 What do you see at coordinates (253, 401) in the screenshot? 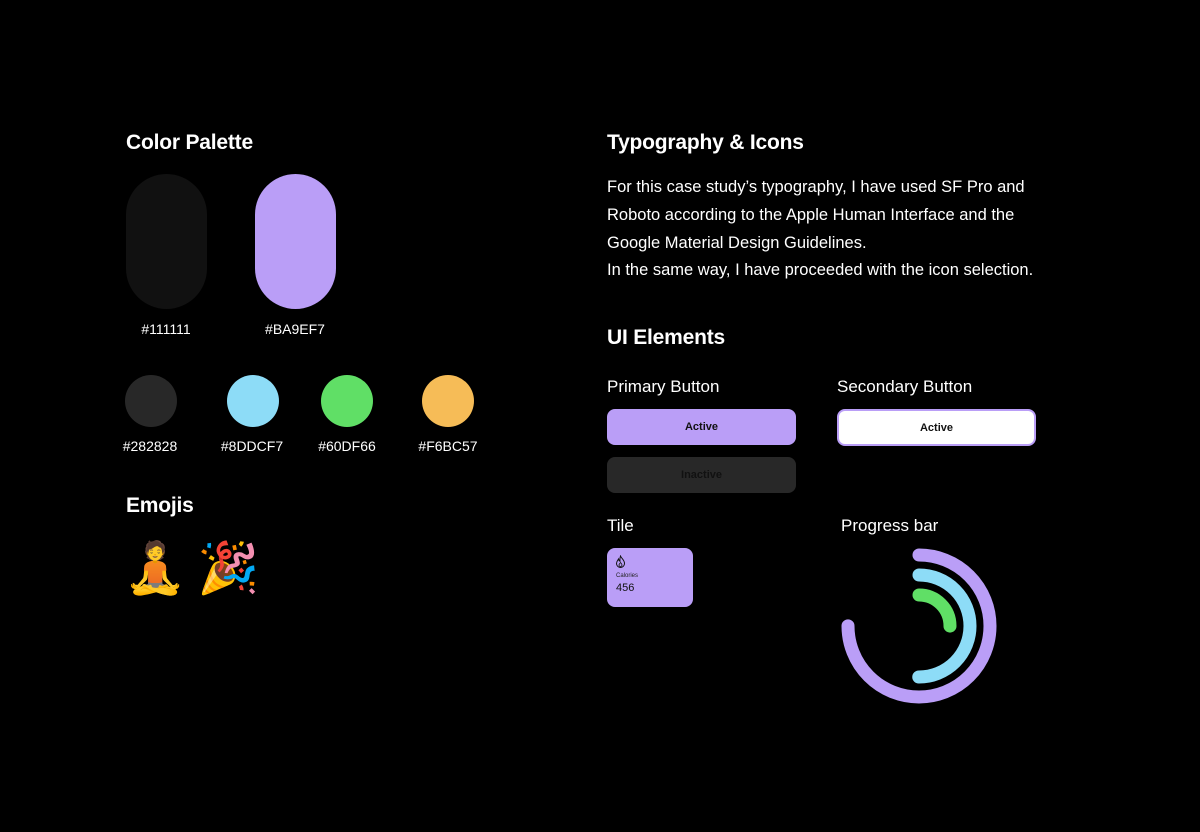
I see `color-swatch-8ddcf7` at bounding box center [253, 401].